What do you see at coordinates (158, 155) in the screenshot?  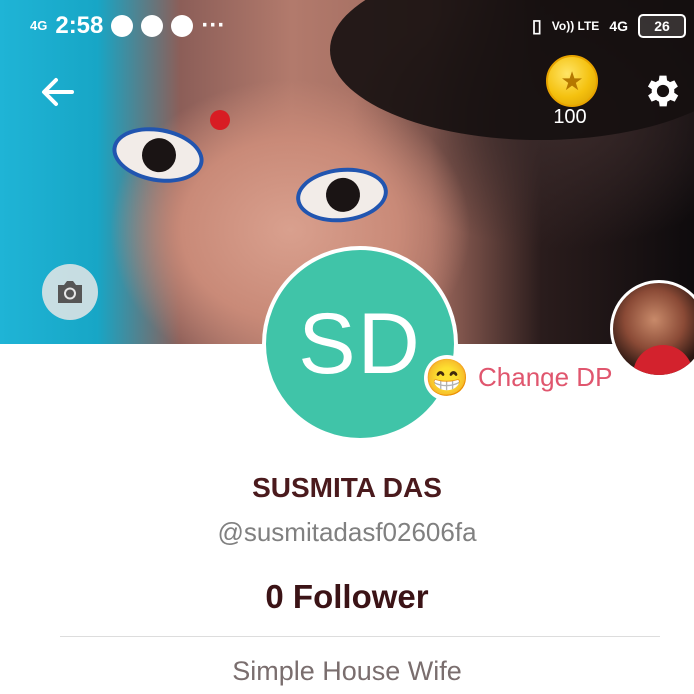 I see `cover-eye-left` at bounding box center [158, 155].